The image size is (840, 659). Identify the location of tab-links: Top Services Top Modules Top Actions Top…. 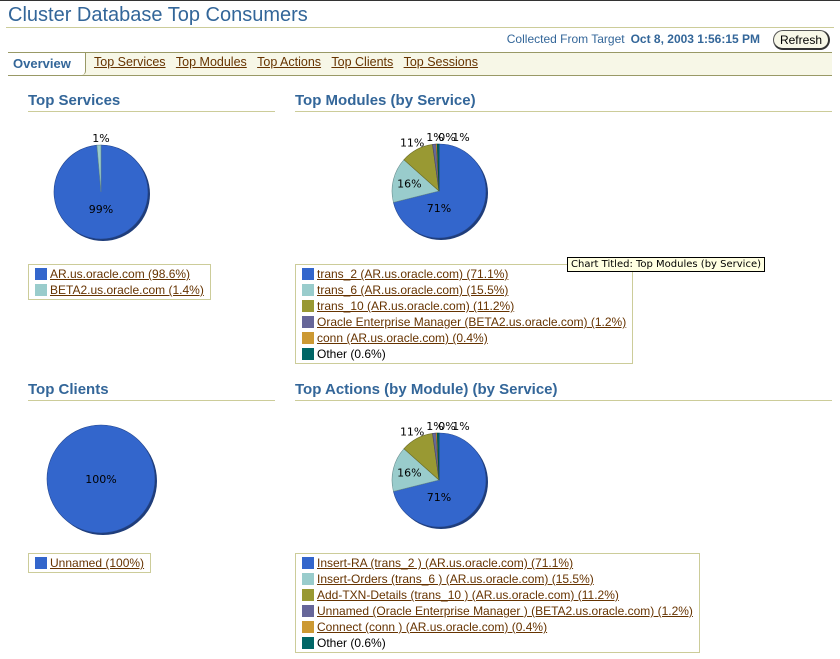
(289, 62).